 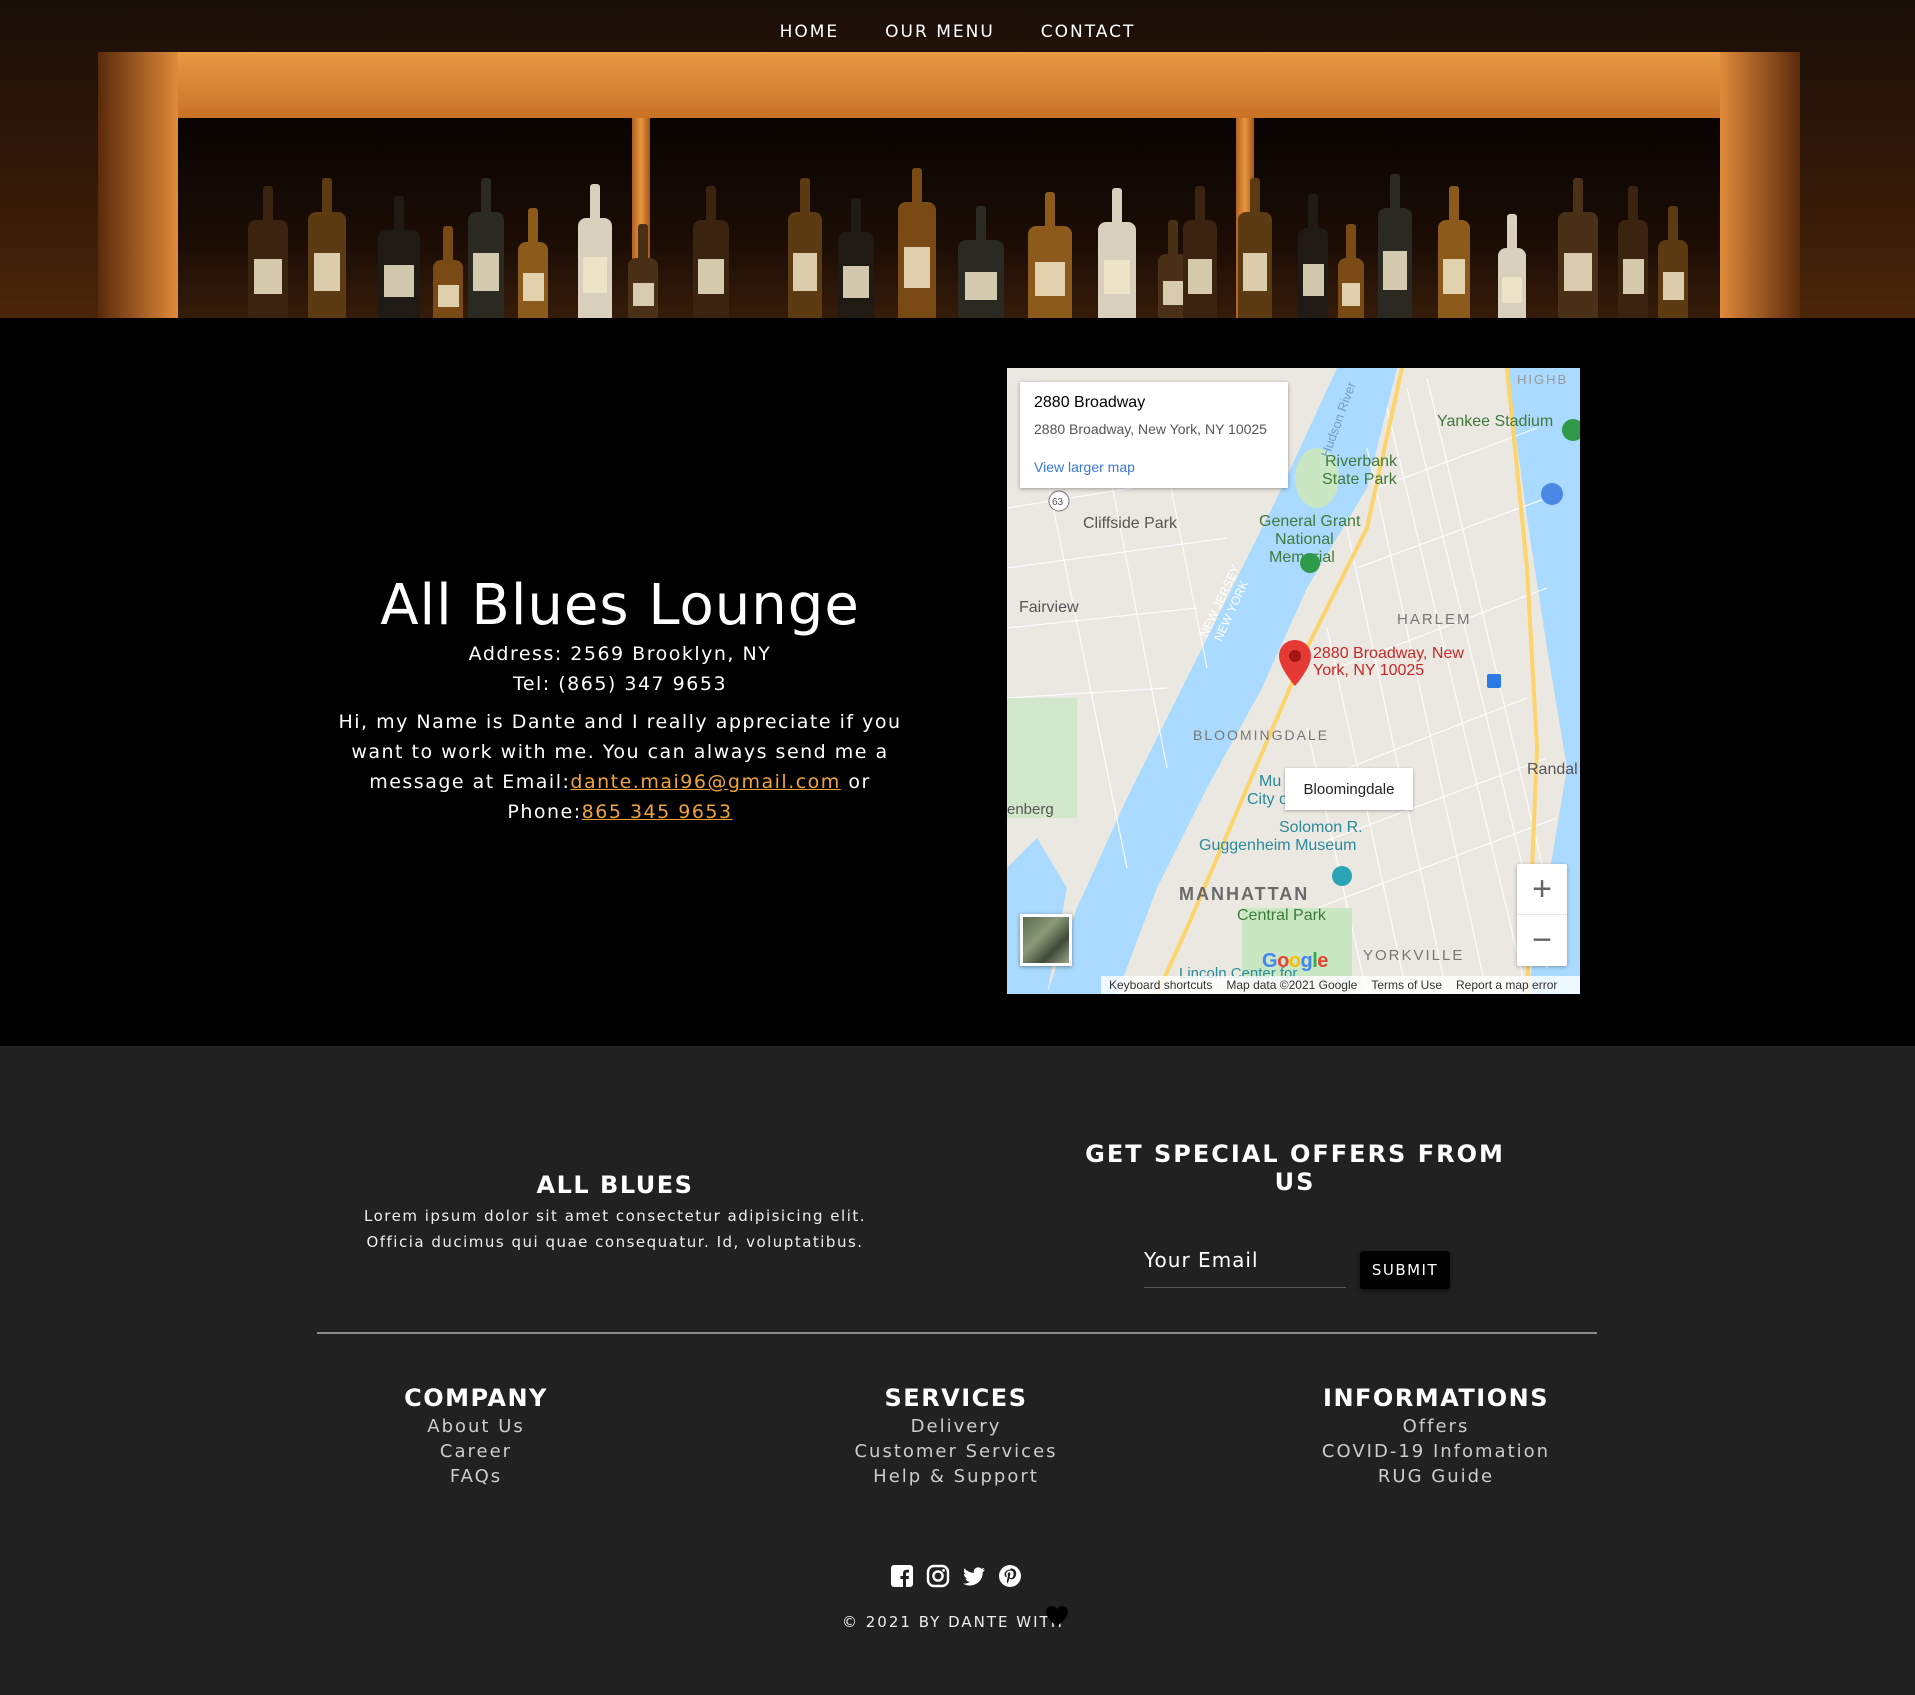 What do you see at coordinates (1088, 32) in the screenshot?
I see `nav-contact: CONTACT` at bounding box center [1088, 32].